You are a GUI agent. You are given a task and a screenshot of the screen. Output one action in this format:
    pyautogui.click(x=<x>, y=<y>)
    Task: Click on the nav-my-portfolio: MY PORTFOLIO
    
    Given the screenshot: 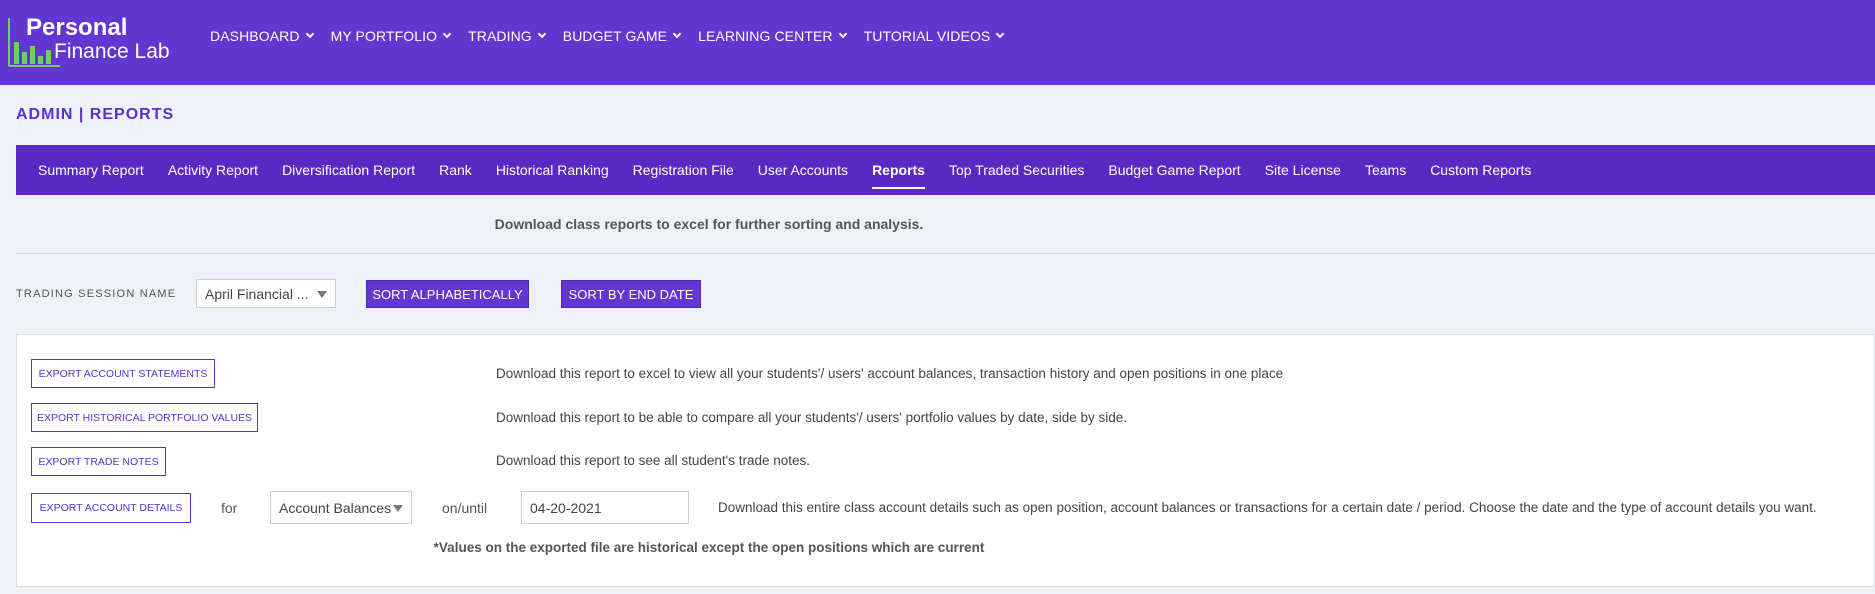 What is the action you would take?
    pyautogui.click(x=391, y=36)
    